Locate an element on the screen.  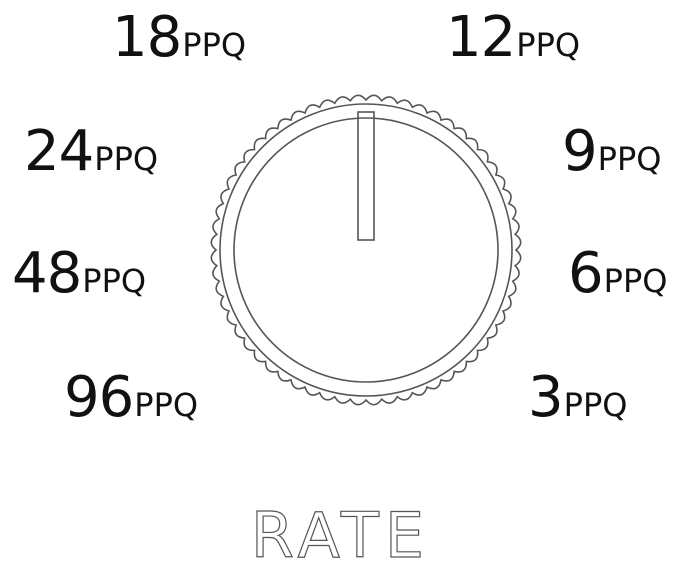
knob-pointer is located at coordinates (366, 176).